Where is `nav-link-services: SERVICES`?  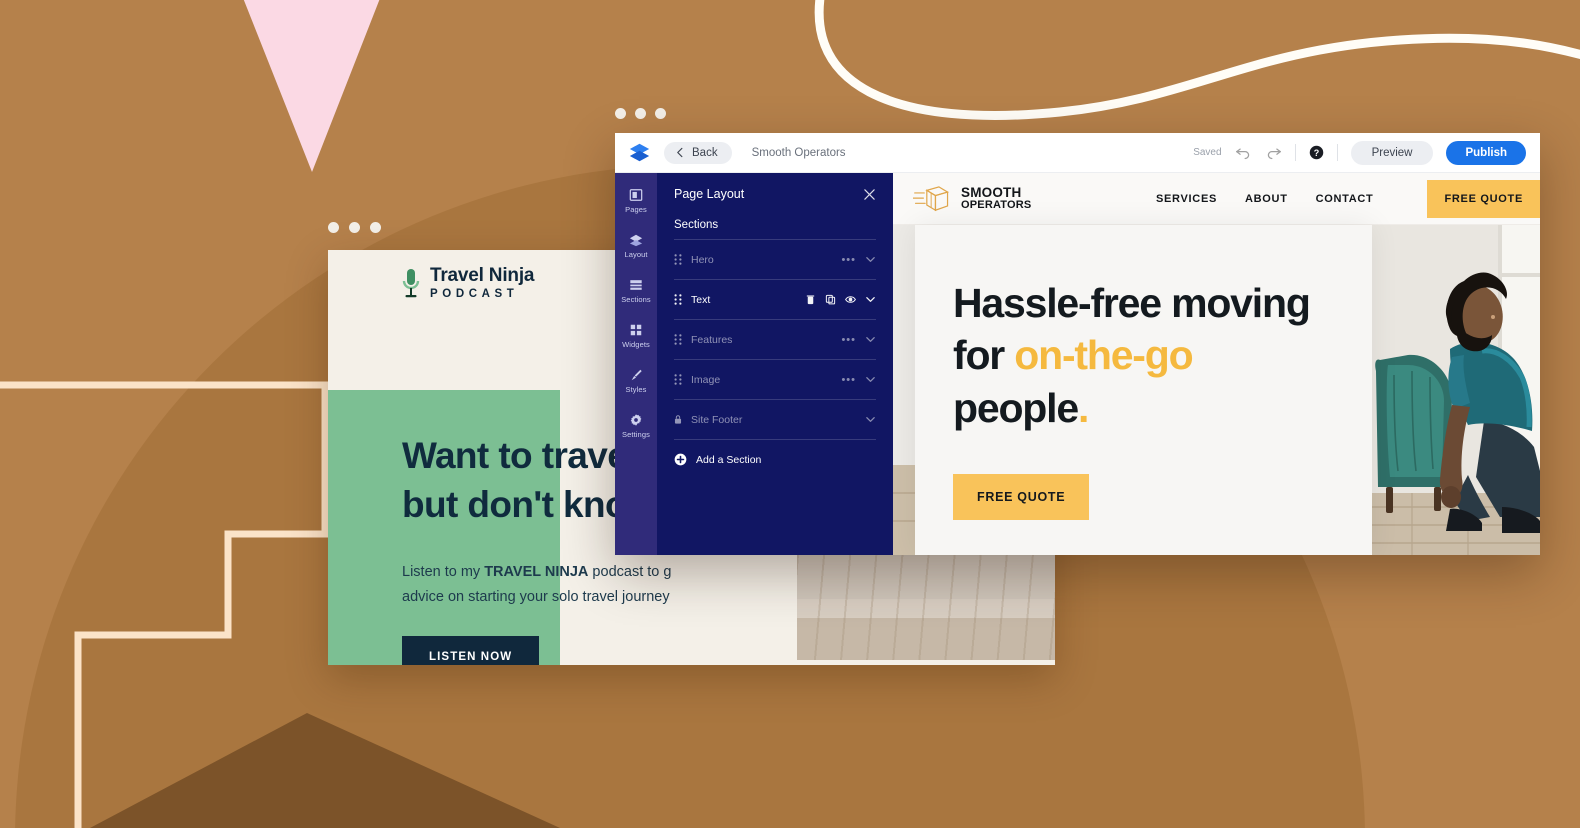
nav-link-services: SERVICES is located at coordinates (1186, 199).